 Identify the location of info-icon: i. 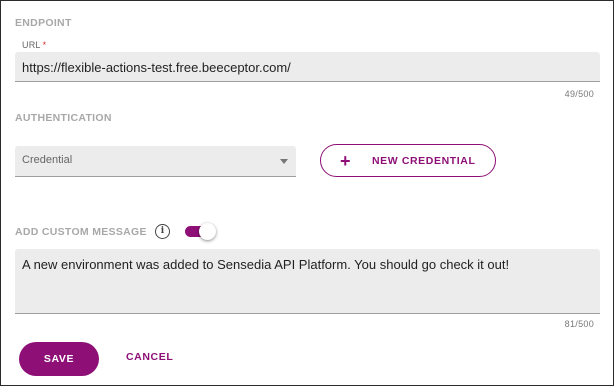
(162, 231).